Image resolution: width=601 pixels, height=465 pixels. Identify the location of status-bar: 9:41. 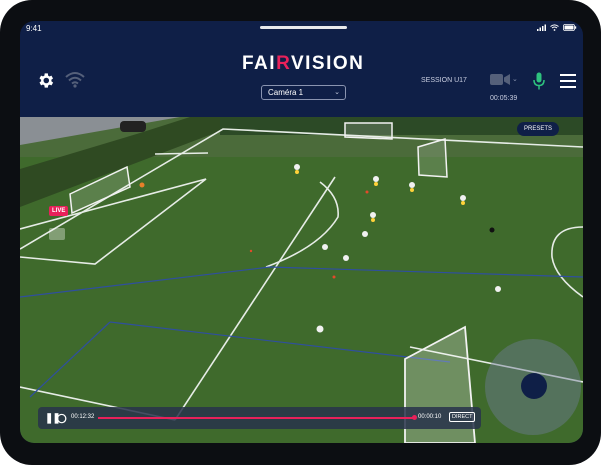
(301, 29).